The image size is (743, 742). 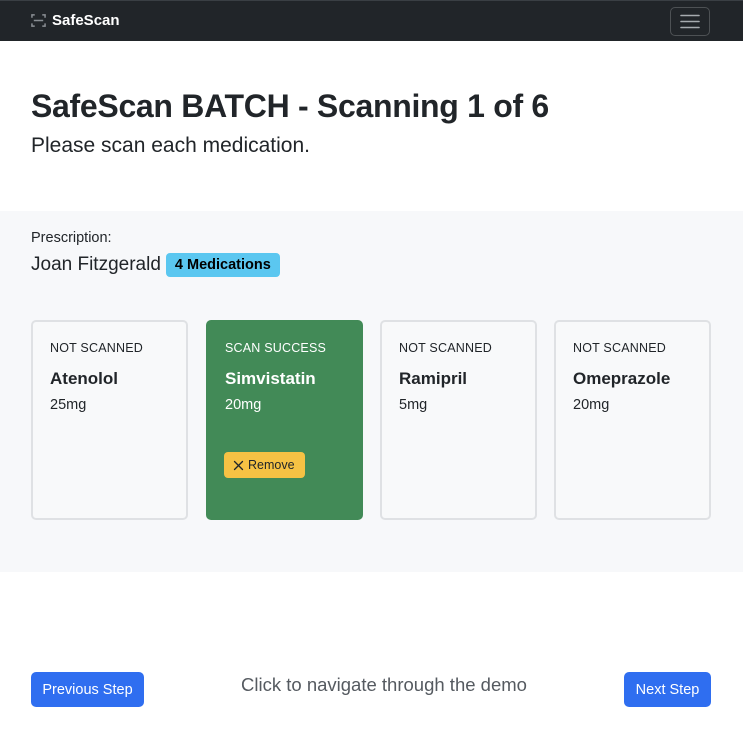 What do you see at coordinates (622, 378) in the screenshot?
I see `medication-name: Omeprazole` at bounding box center [622, 378].